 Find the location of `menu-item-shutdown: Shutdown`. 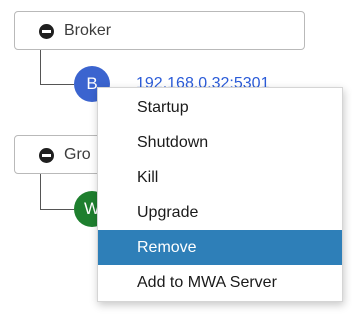

menu-item-shutdown: Shutdown is located at coordinates (220, 142).